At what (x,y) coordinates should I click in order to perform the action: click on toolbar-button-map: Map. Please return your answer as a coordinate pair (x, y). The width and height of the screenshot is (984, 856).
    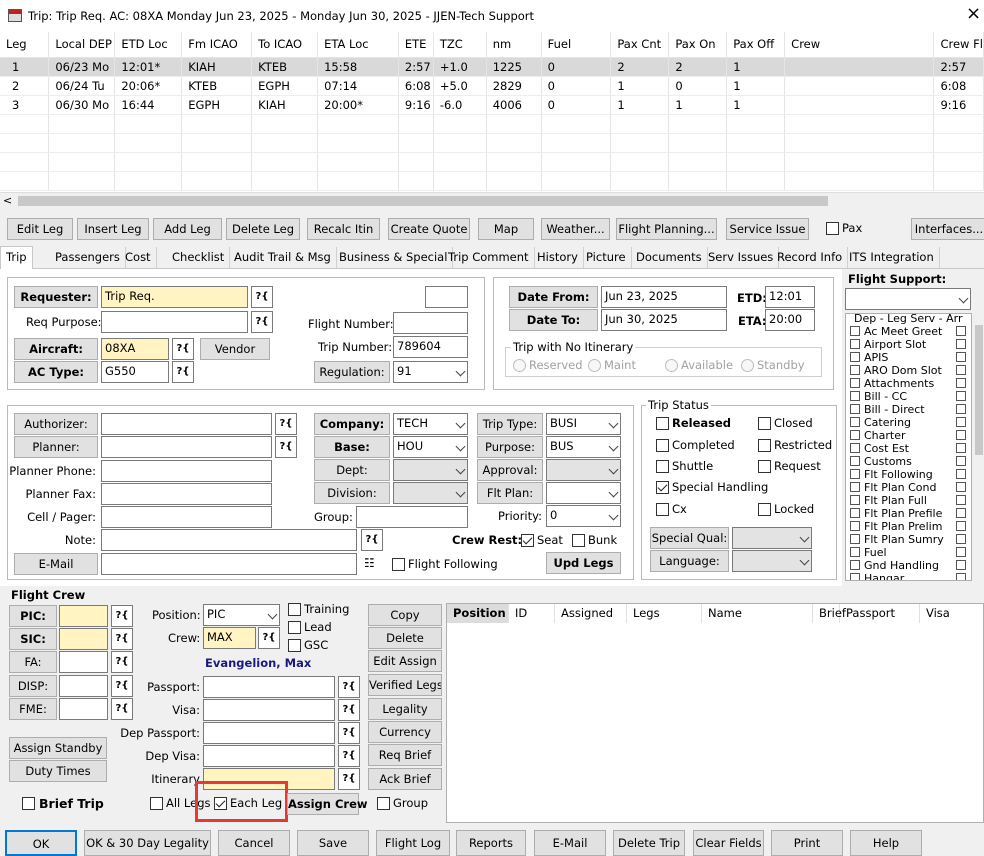
    Looking at the image, I should click on (506, 229).